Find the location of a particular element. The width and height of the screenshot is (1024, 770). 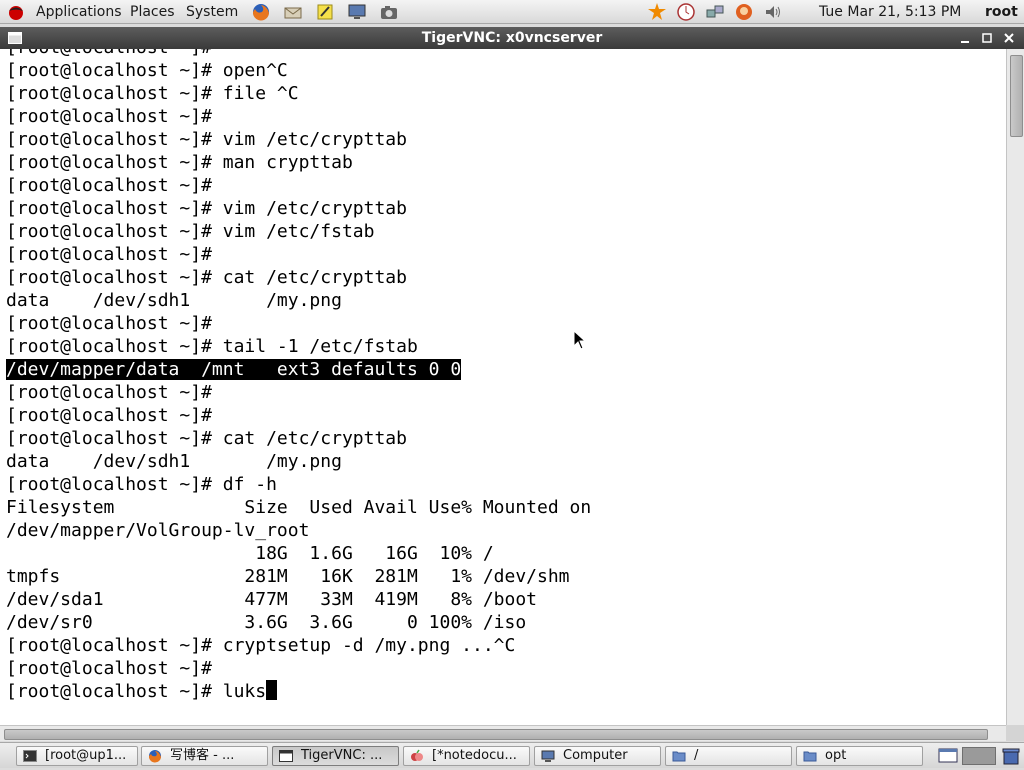

terminal-line: [root@localhost ~]# luks is located at coordinates (298, 691).